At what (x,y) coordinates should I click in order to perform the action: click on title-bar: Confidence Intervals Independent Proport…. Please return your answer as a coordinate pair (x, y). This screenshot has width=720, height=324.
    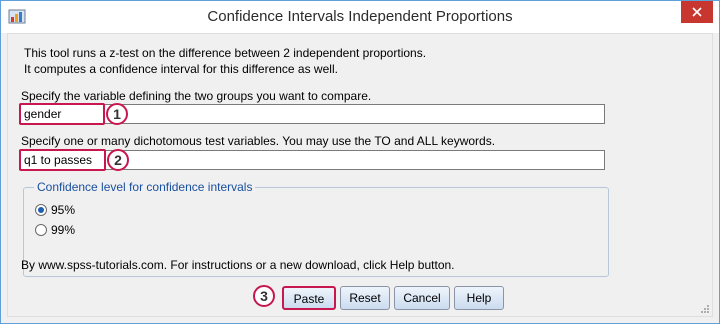
    Looking at the image, I should click on (360, 17).